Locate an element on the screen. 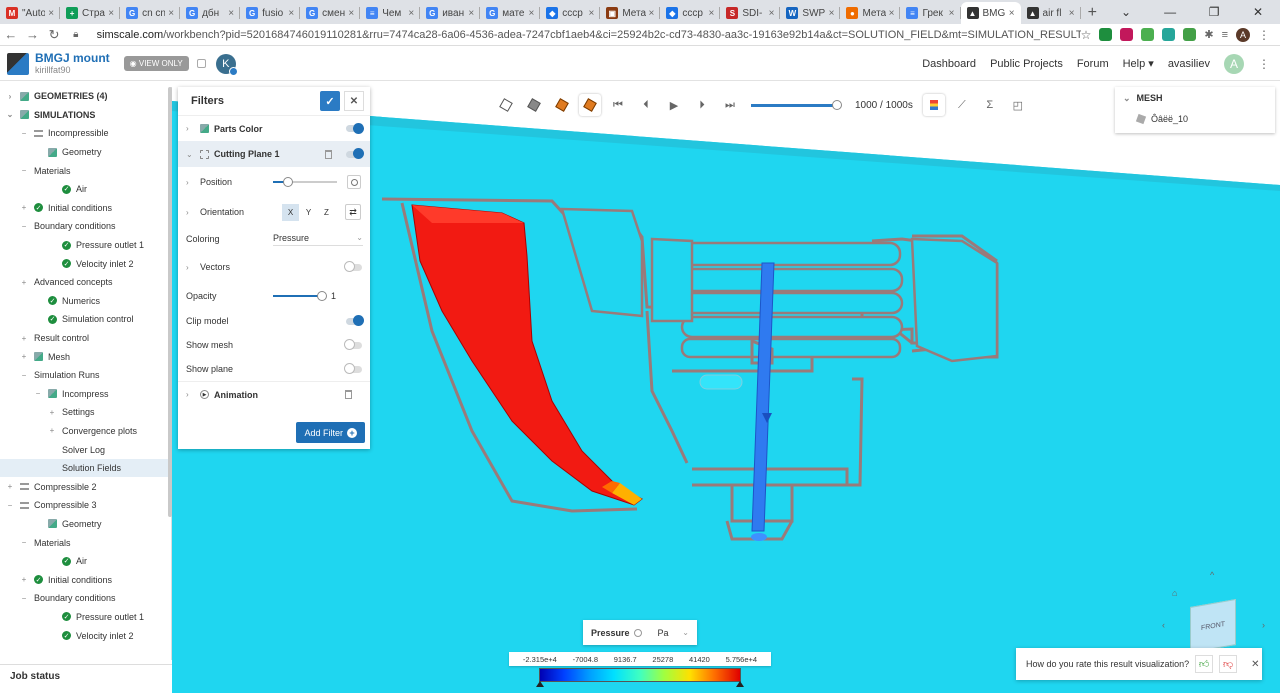 This screenshot has width=1280, height=693. tree-item: ⌄ SIMULATIONS is located at coordinates (85, 115).